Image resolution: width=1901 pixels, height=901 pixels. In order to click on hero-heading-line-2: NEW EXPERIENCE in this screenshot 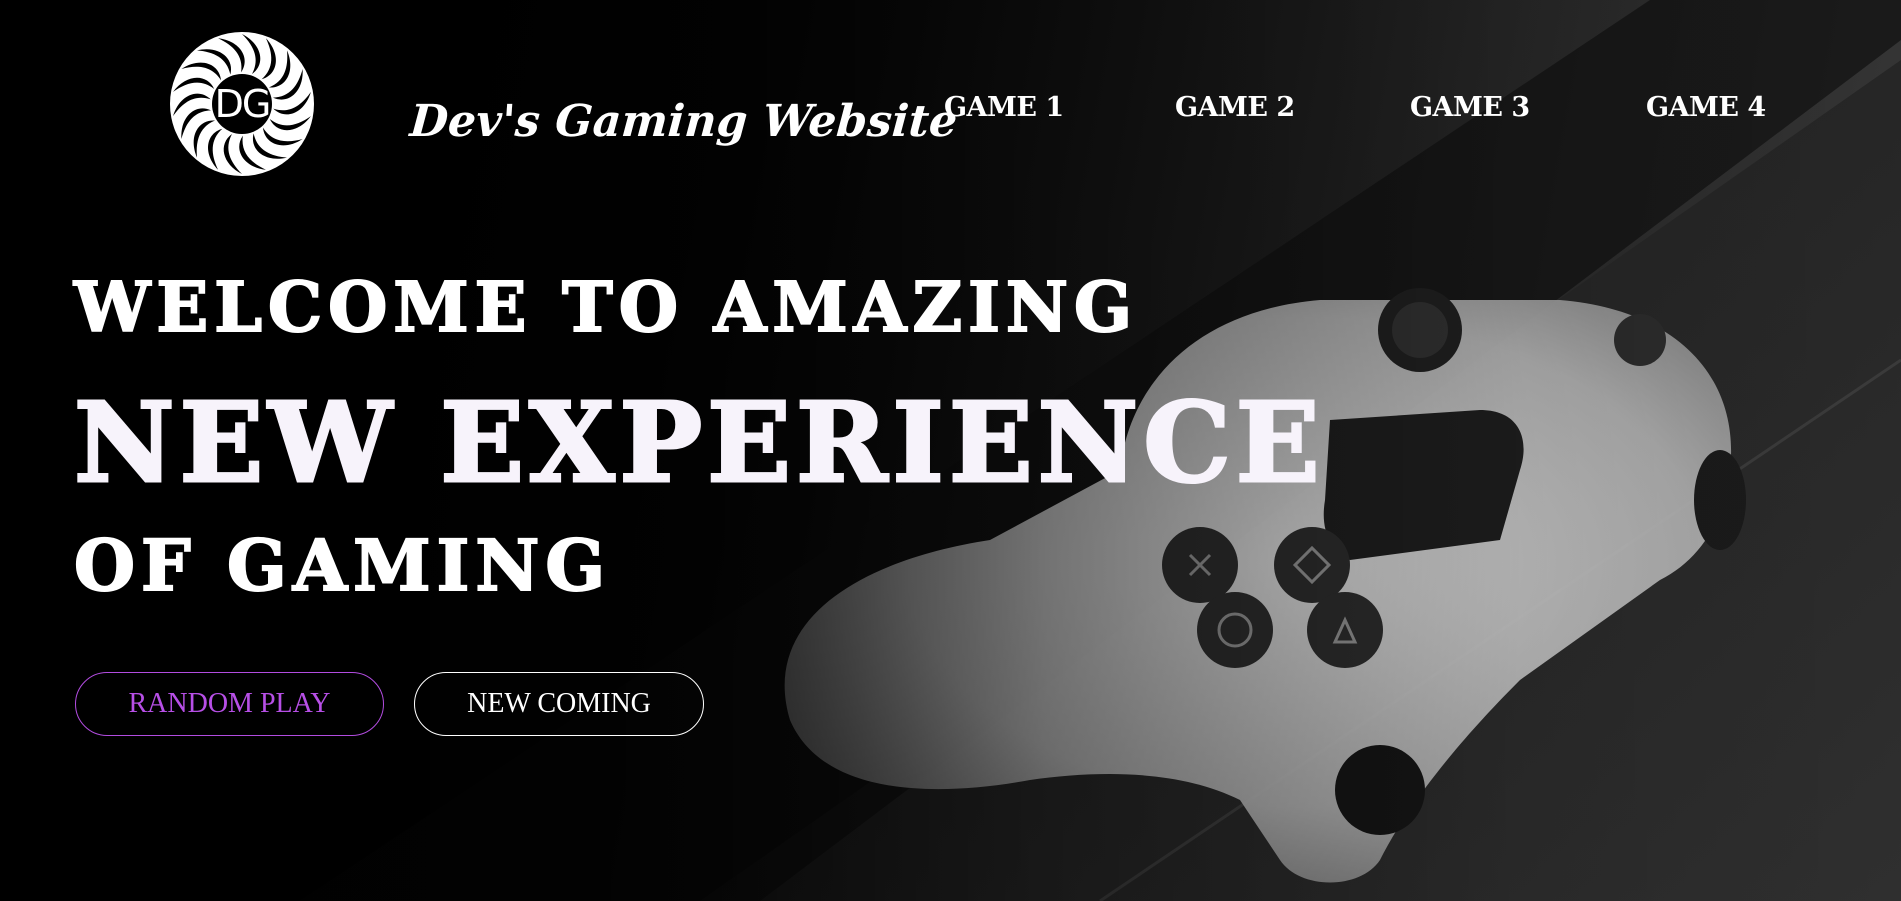, I will do `click(699, 443)`.